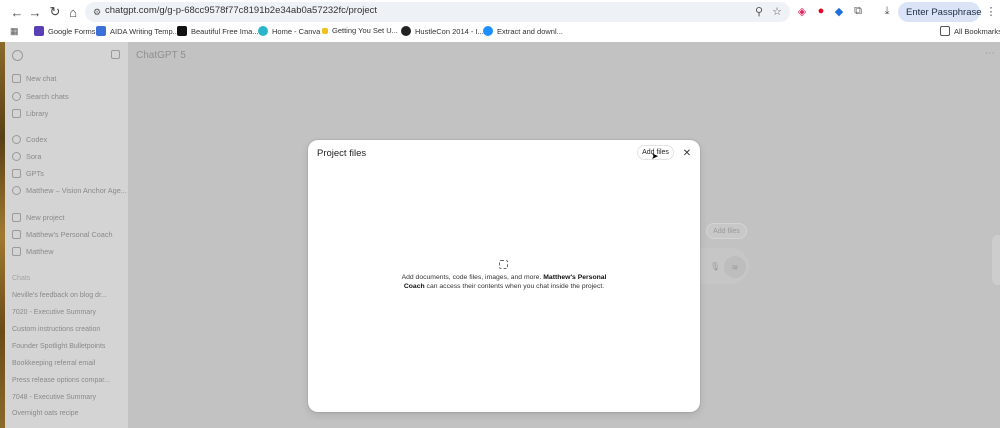  Describe the element at coordinates (16, 217) in the screenshot. I see `folder-plus-icon` at that location.